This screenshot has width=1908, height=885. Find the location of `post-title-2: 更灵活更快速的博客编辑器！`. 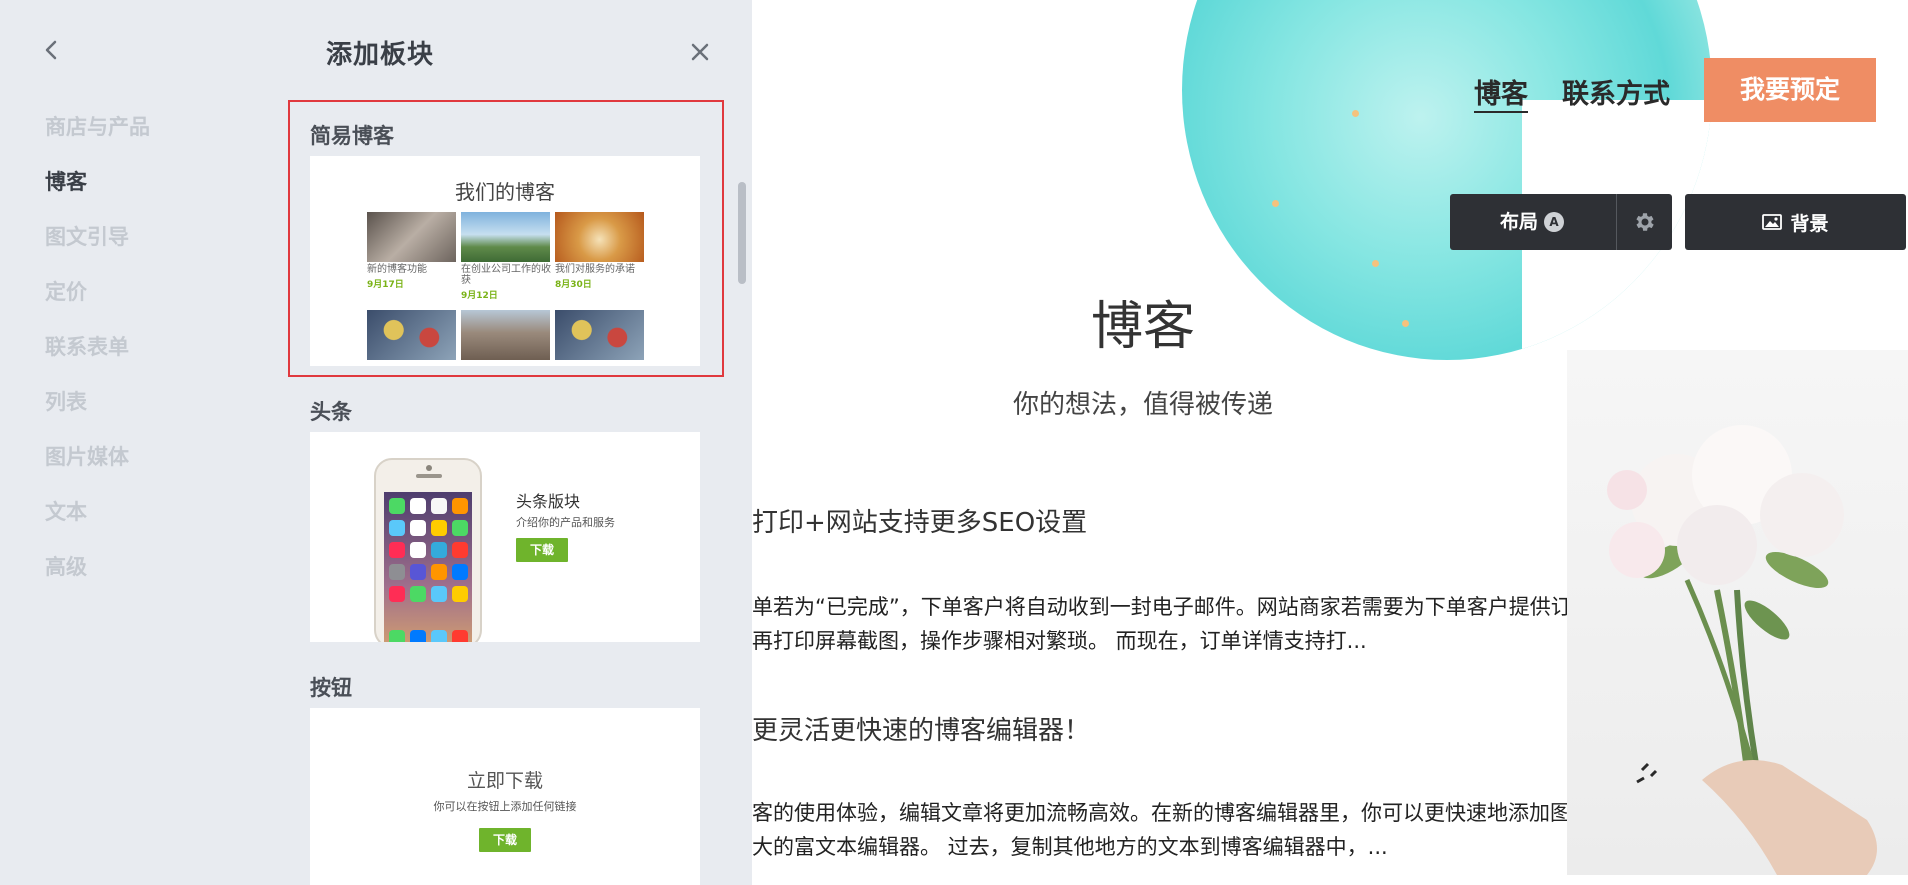

post-title-2: 更灵活更快速的博客编辑器！ is located at coordinates (921, 728).